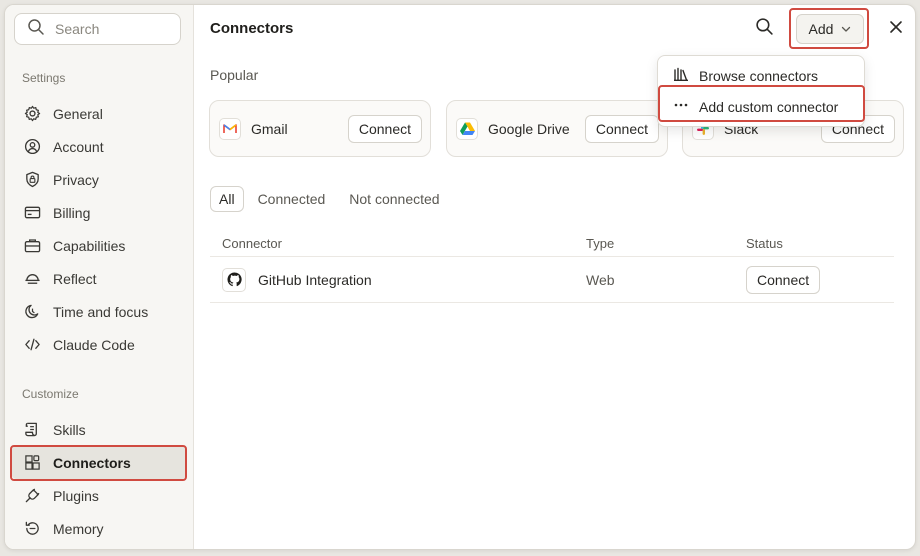 This screenshot has height=556, width=920. What do you see at coordinates (78, 113) in the screenshot?
I see `sidebar-item-label: General` at bounding box center [78, 113].